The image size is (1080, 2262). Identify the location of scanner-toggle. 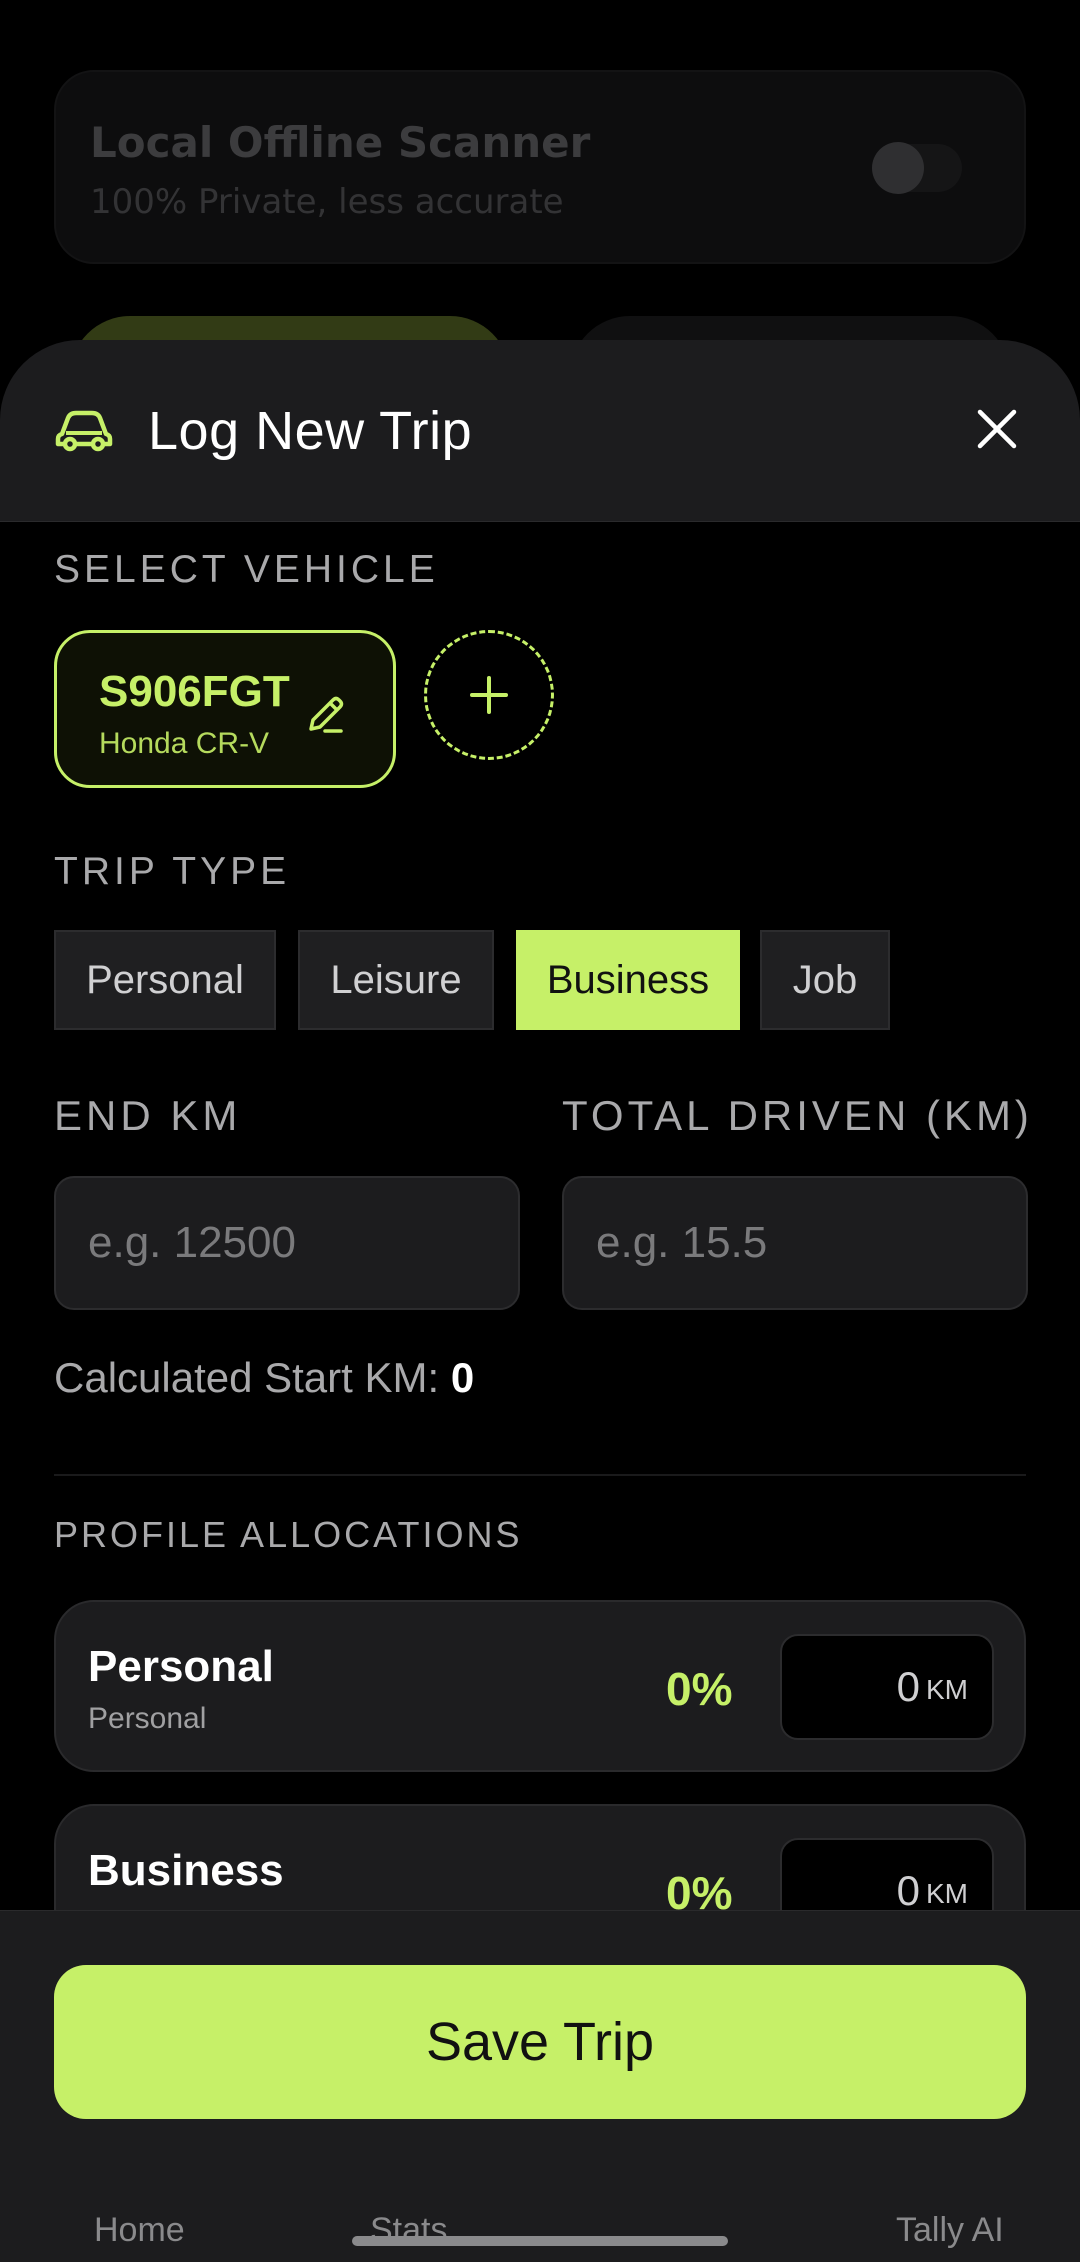
(917, 168).